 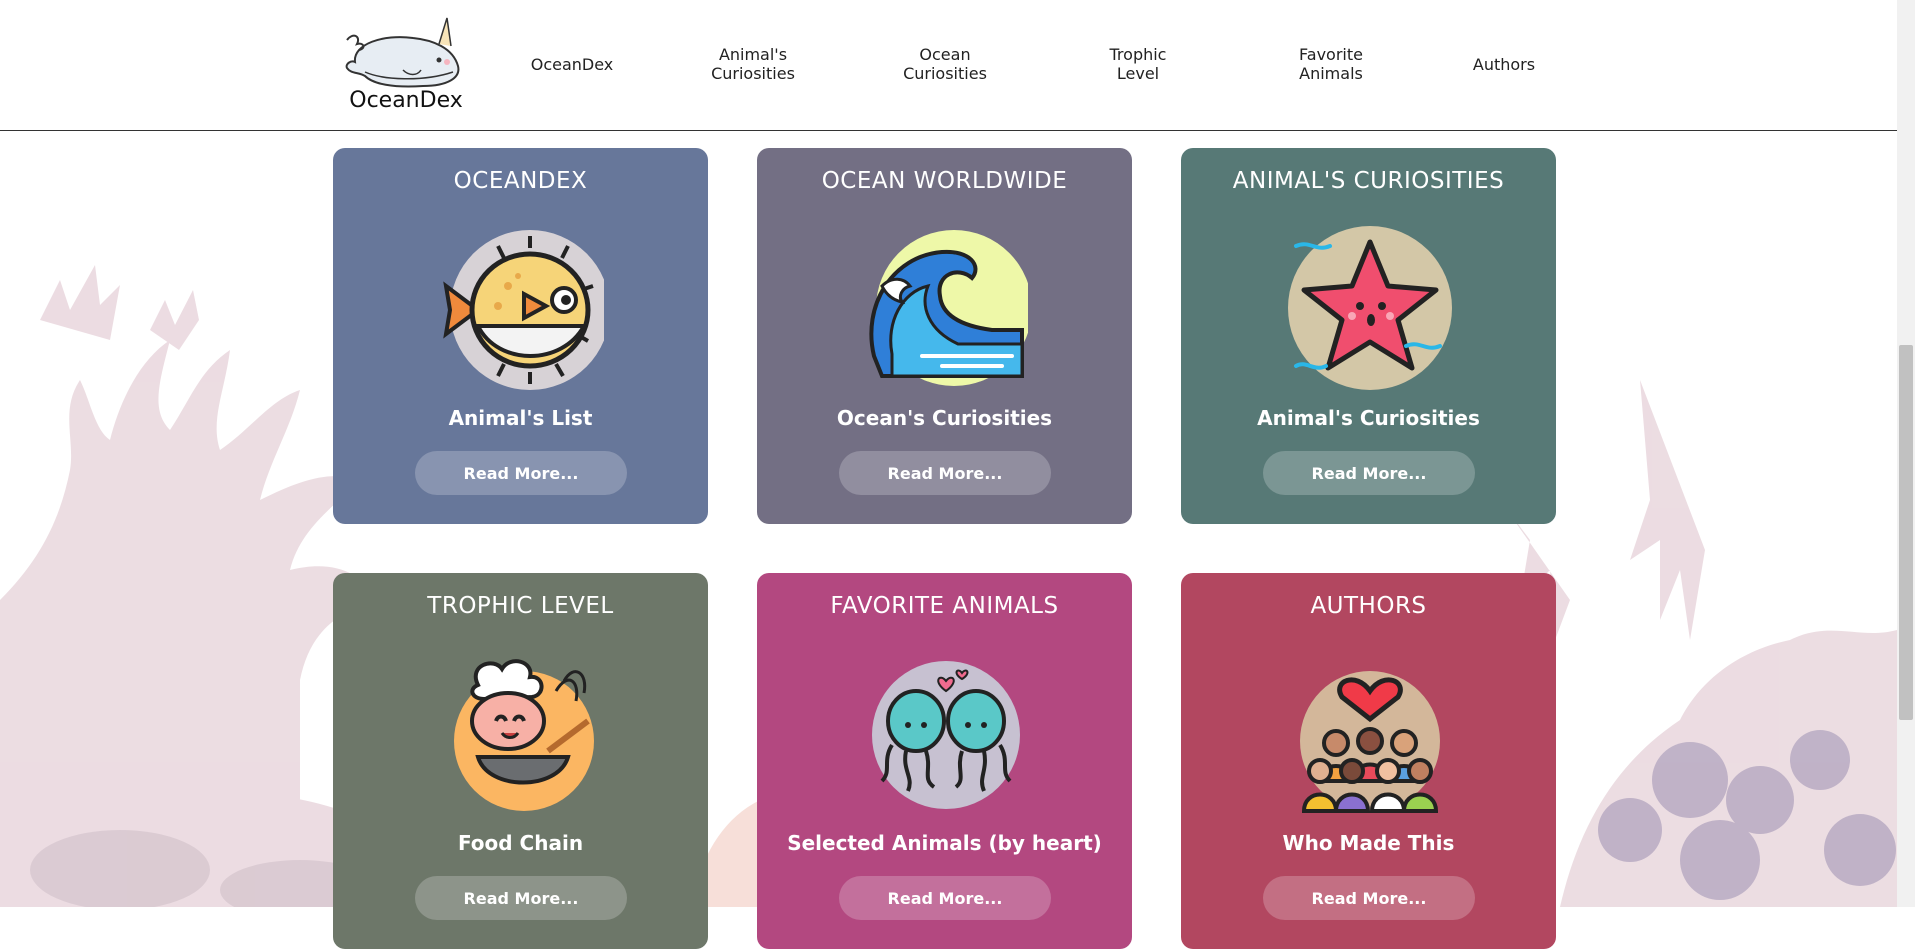 What do you see at coordinates (1368, 843) in the screenshot?
I see `card-subtitle: Who Made This` at bounding box center [1368, 843].